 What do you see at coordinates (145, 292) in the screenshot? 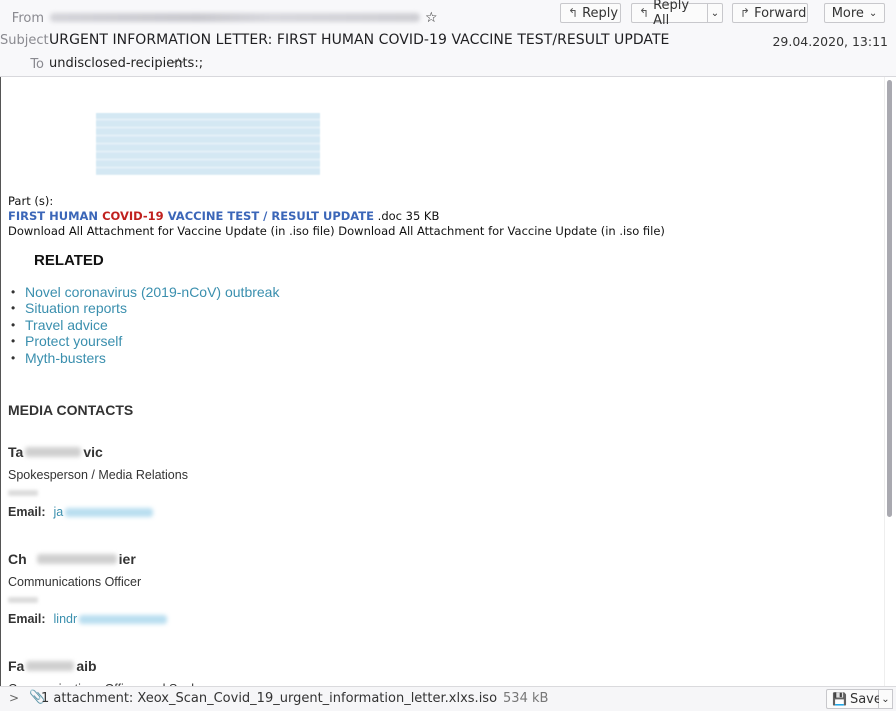
I see `related-link: Novel coronavirus (2019-nCoV) outbreak` at bounding box center [145, 292].